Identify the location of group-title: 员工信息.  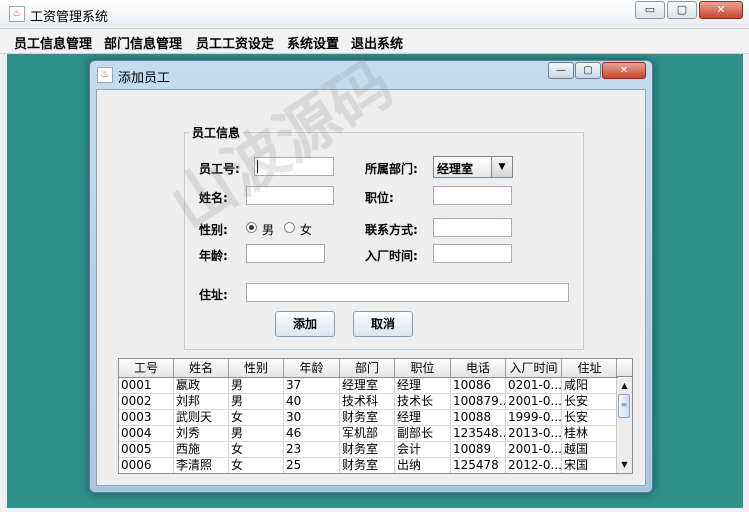
(216, 132).